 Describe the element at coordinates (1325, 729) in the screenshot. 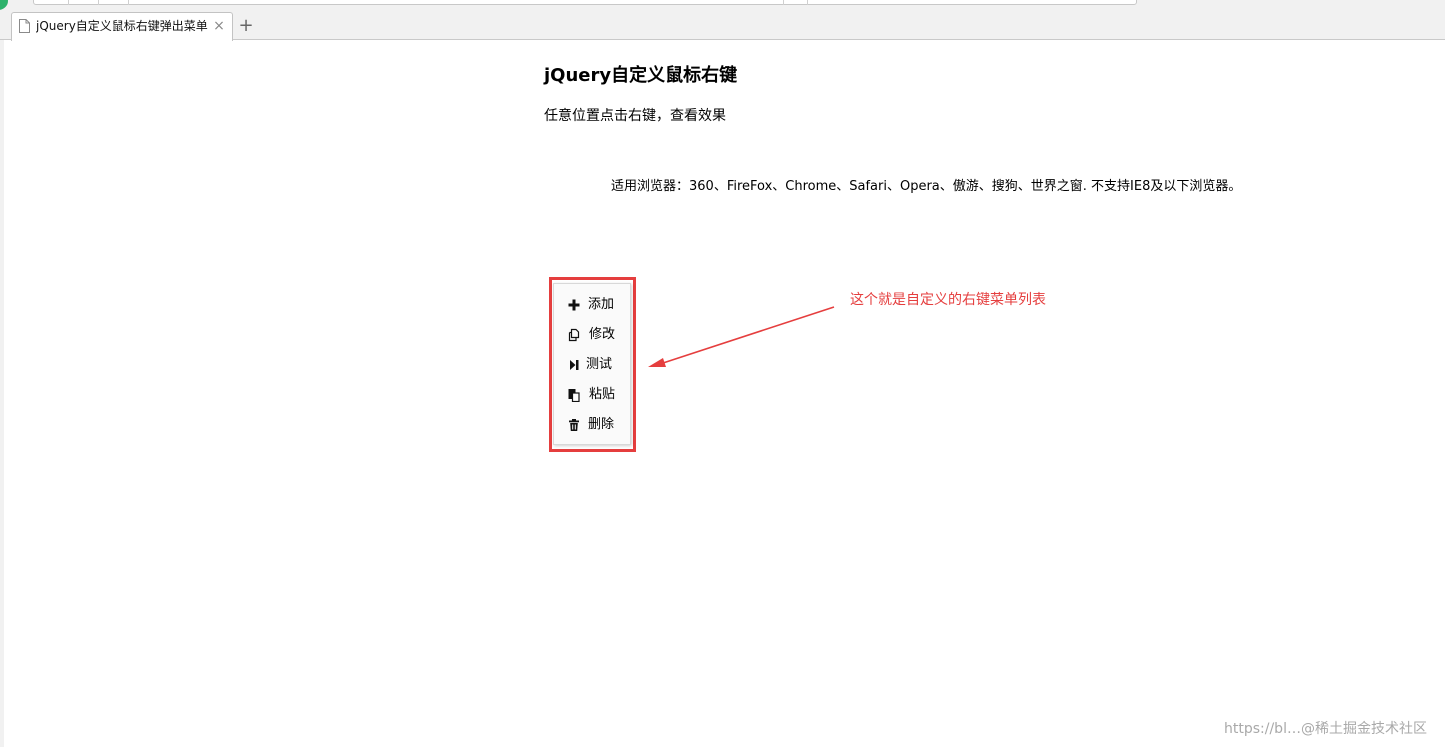

I see `watermark: https://bl…@稀土掘金技术社区` at that location.